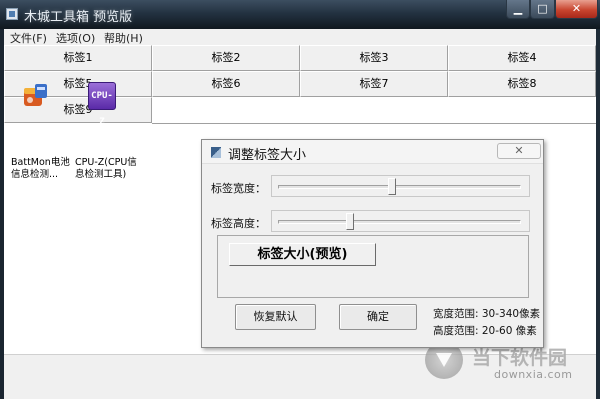  I want to click on height-label: 标签高度：, so click(238, 223).